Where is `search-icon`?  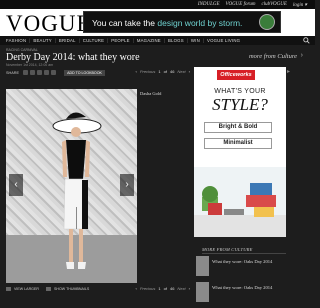 search-icon is located at coordinates (306, 40).